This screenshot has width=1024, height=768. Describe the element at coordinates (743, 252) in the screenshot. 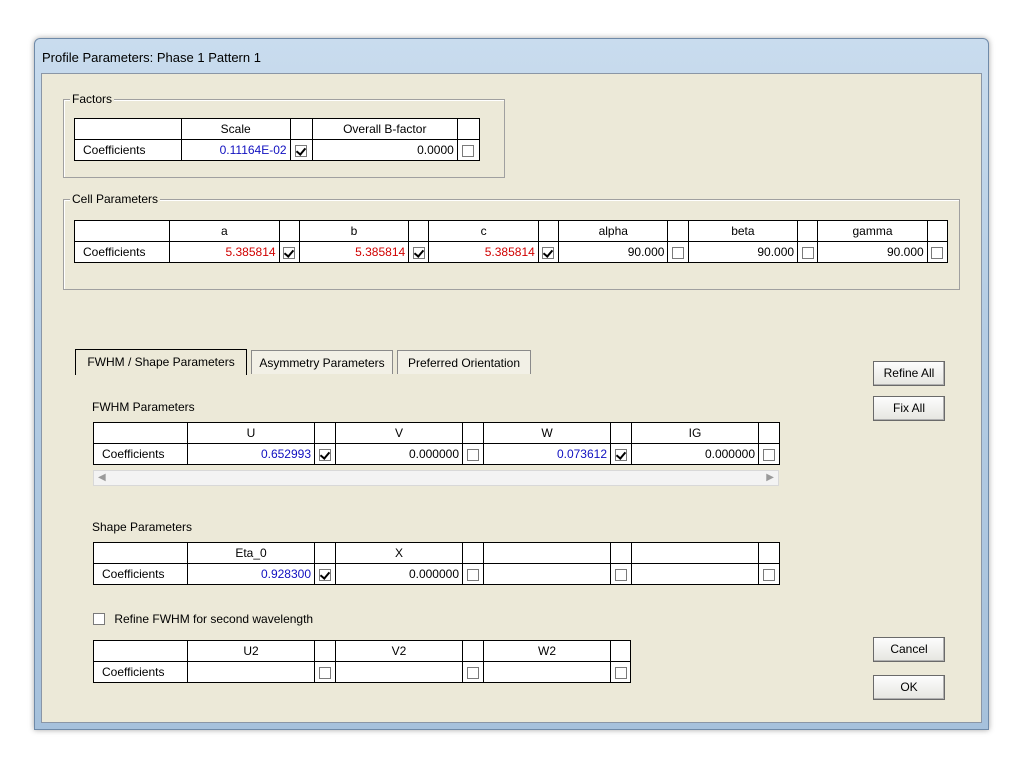

I see `cell-beta-value-cell: 90.000` at that location.